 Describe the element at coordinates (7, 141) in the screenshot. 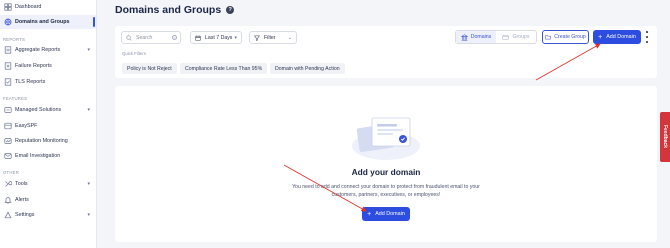

I see `reputation-icon` at that location.